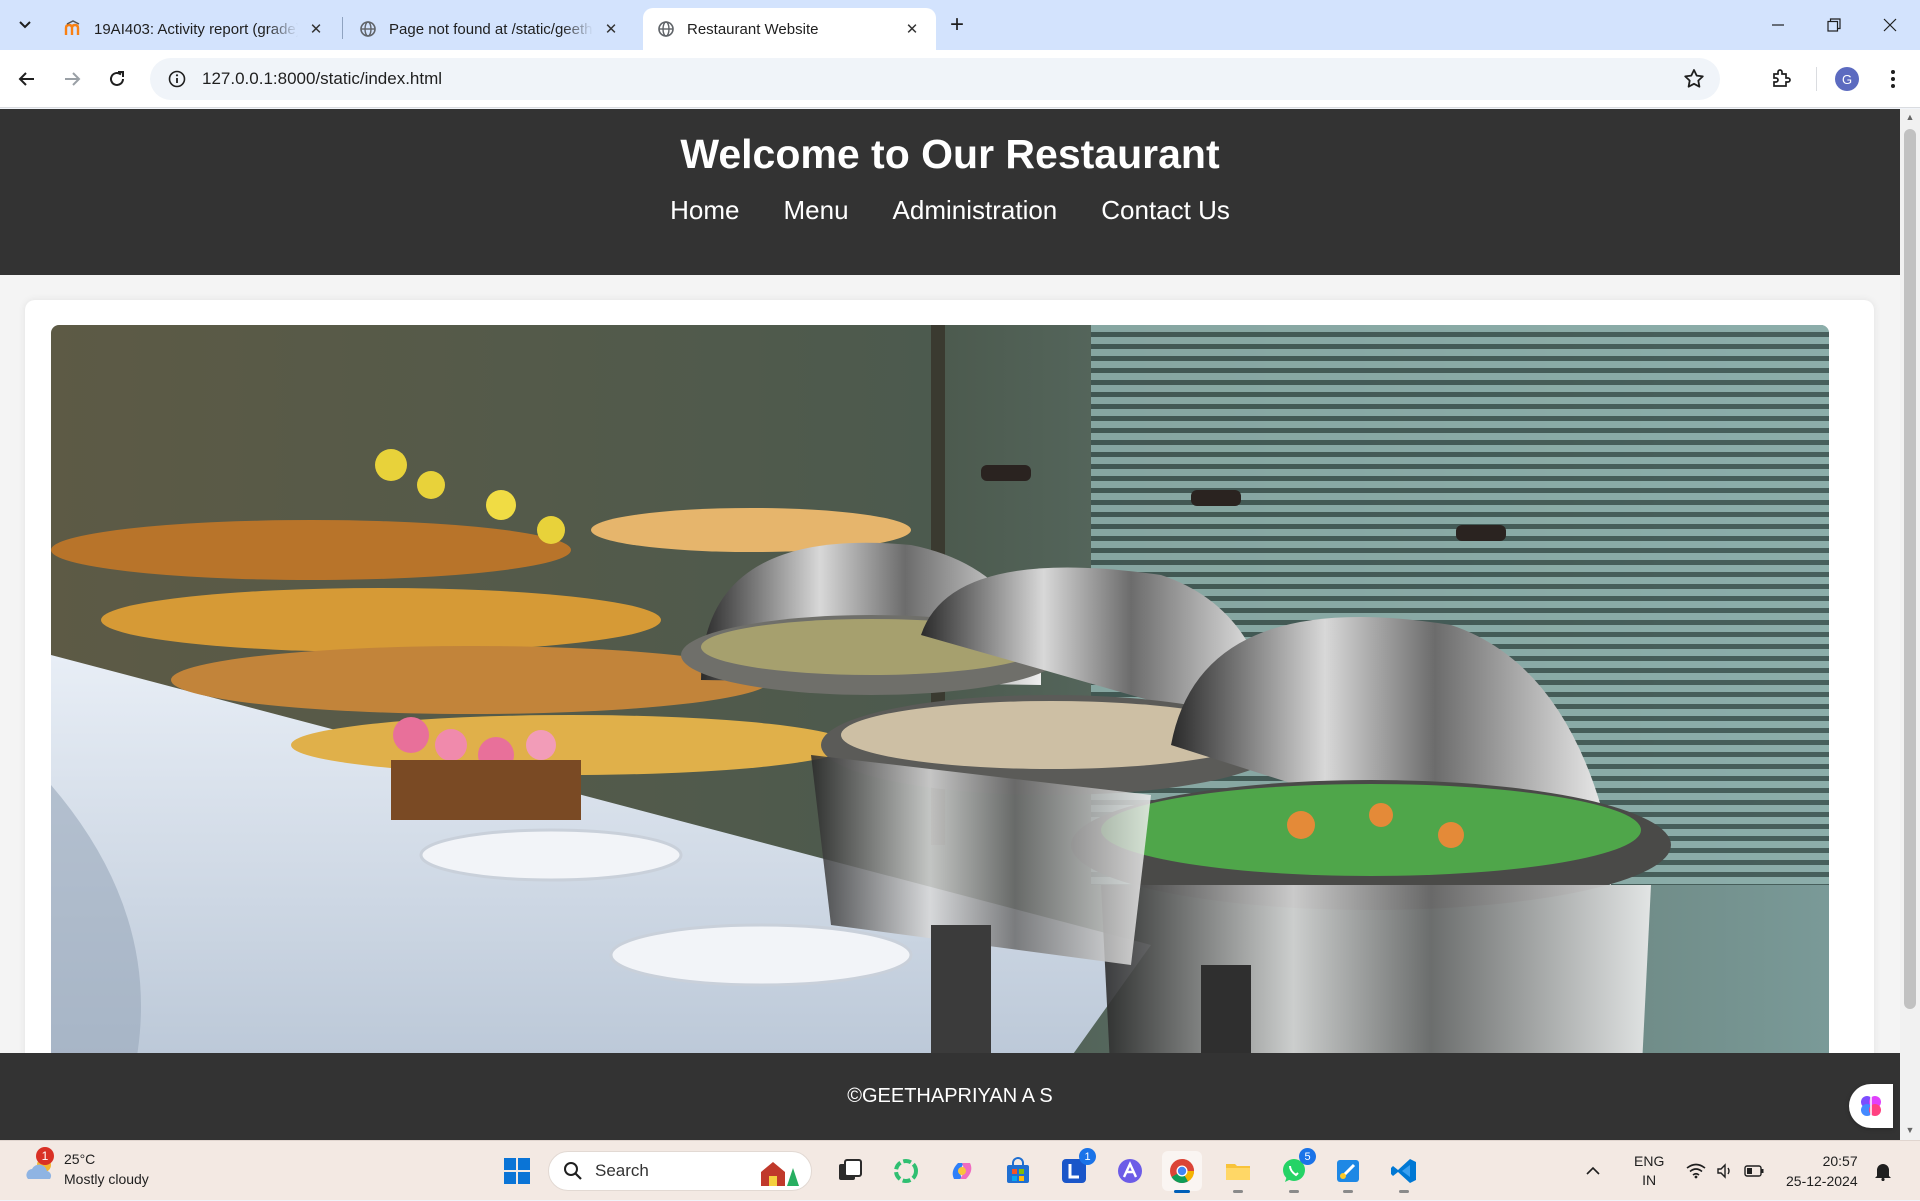  I want to click on taskbar-app-chrome, so click(1182, 1172).